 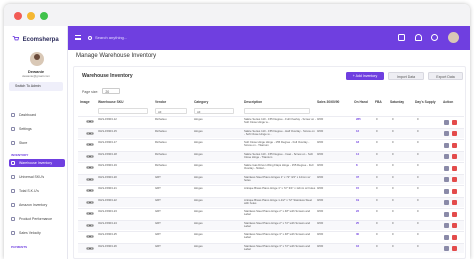 What do you see at coordinates (358, 131) in the screenshot?
I see `cell-on-hand: 12` at bounding box center [358, 131].